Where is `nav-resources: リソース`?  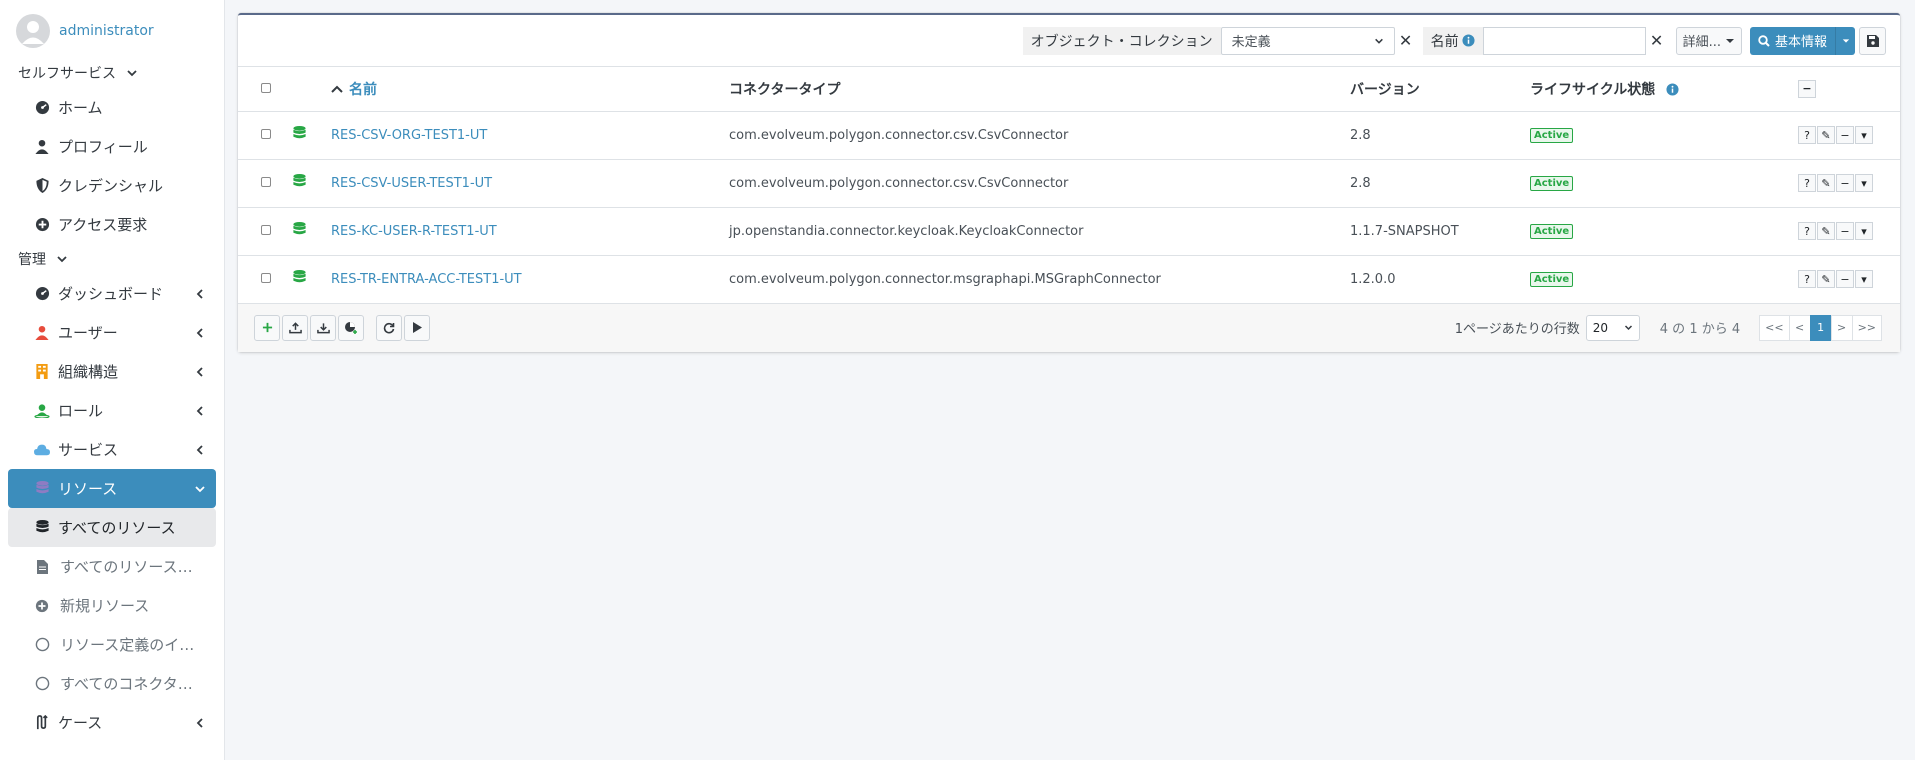 nav-resources: リソース is located at coordinates (112, 488).